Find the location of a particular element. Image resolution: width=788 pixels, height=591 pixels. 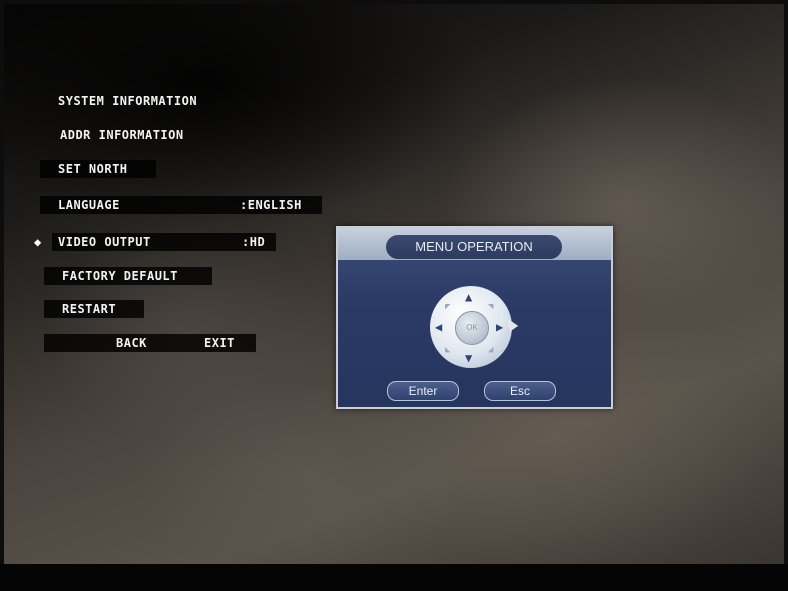

video-output-value: :HD is located at coordinates (254, 242).